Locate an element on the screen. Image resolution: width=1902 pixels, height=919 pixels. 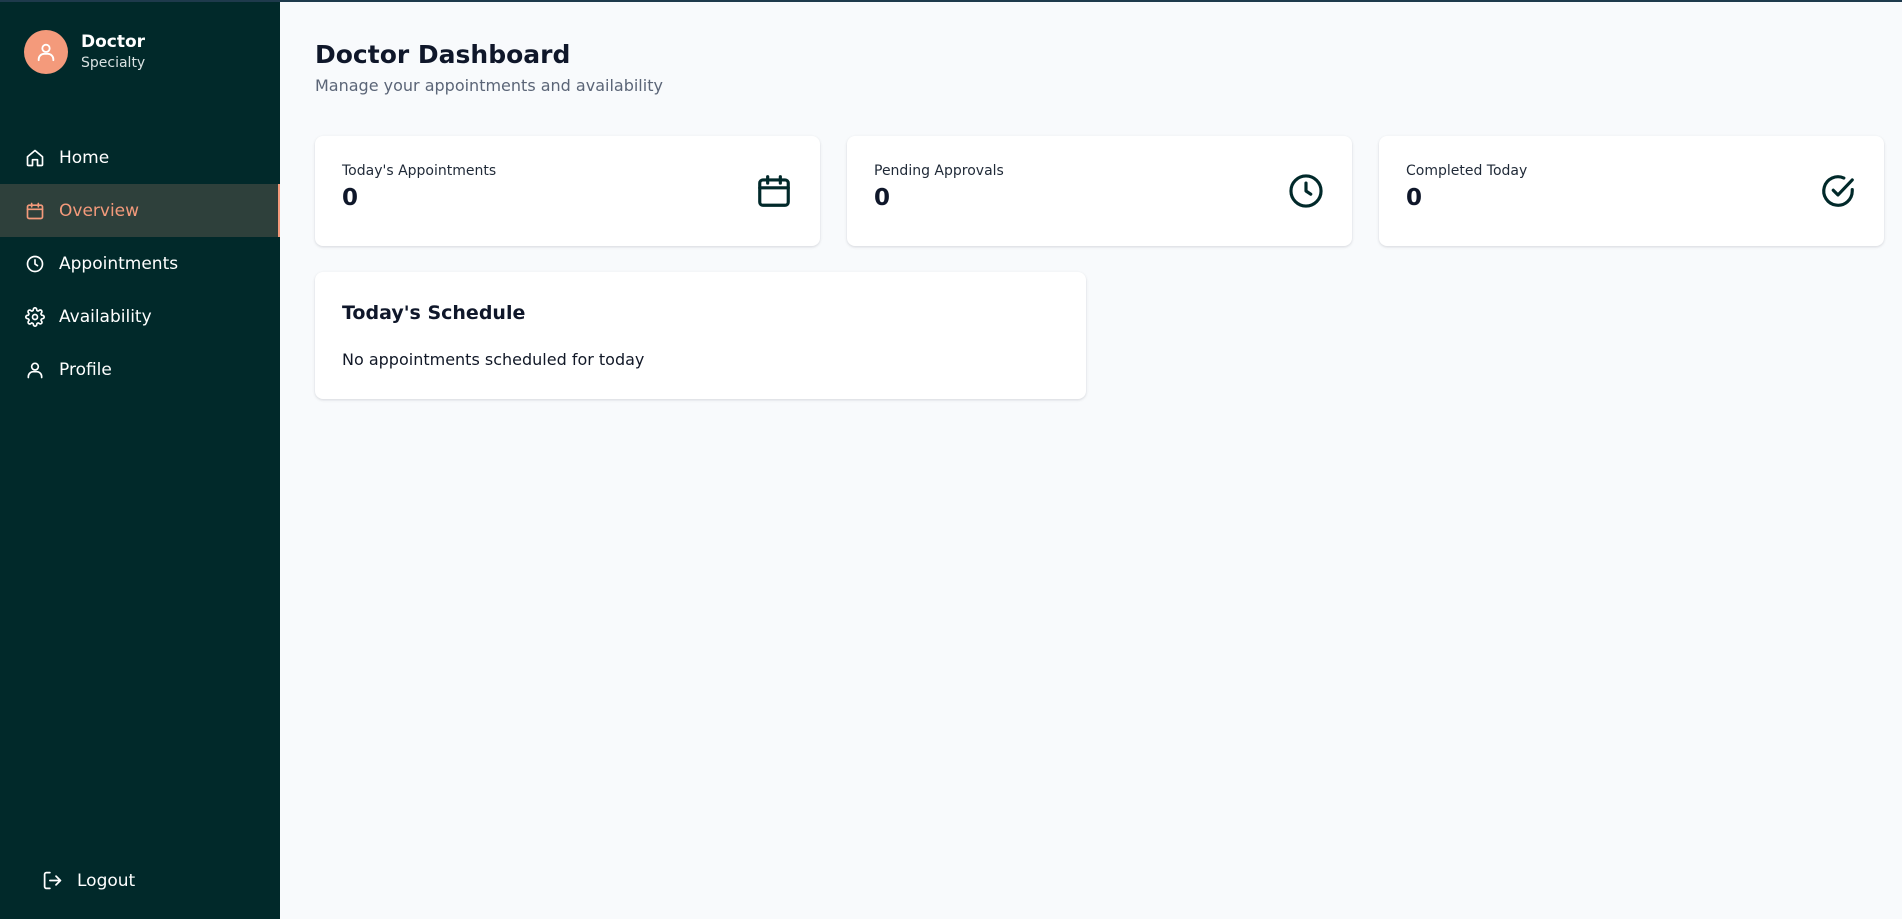
home-icon is located at coordinates (35, 158).